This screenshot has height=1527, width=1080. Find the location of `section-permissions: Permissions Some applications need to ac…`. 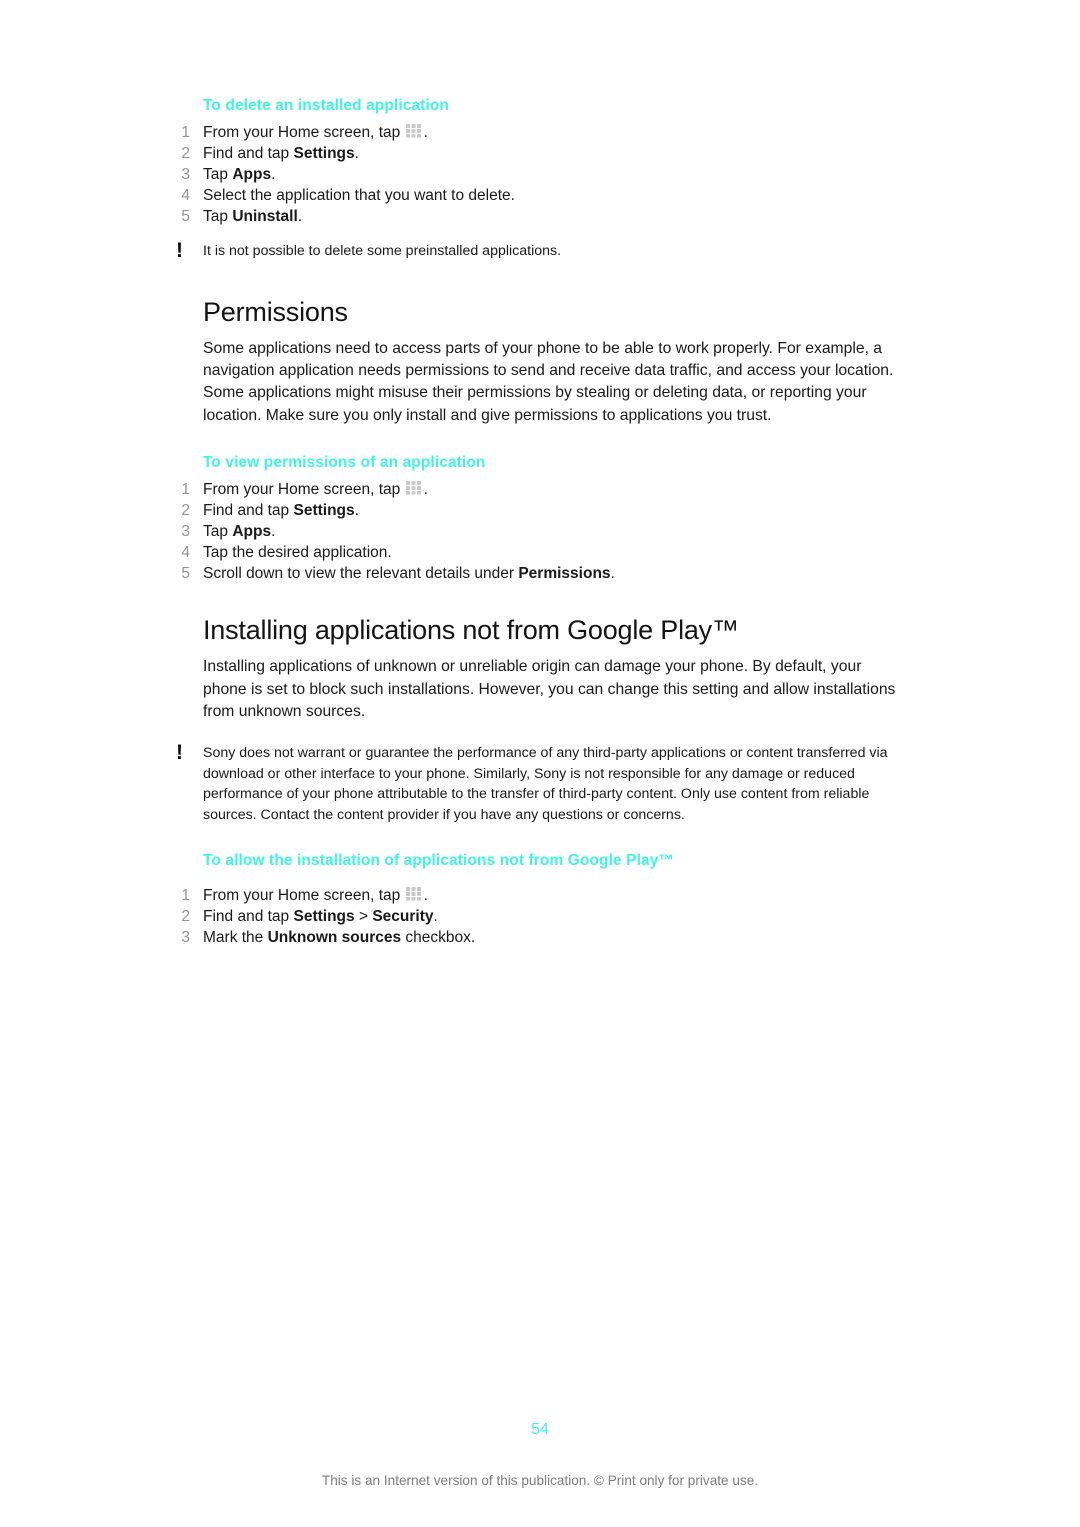

section-permissions: Permissions Some applications need to ac… is located at coordinates (540, 362).